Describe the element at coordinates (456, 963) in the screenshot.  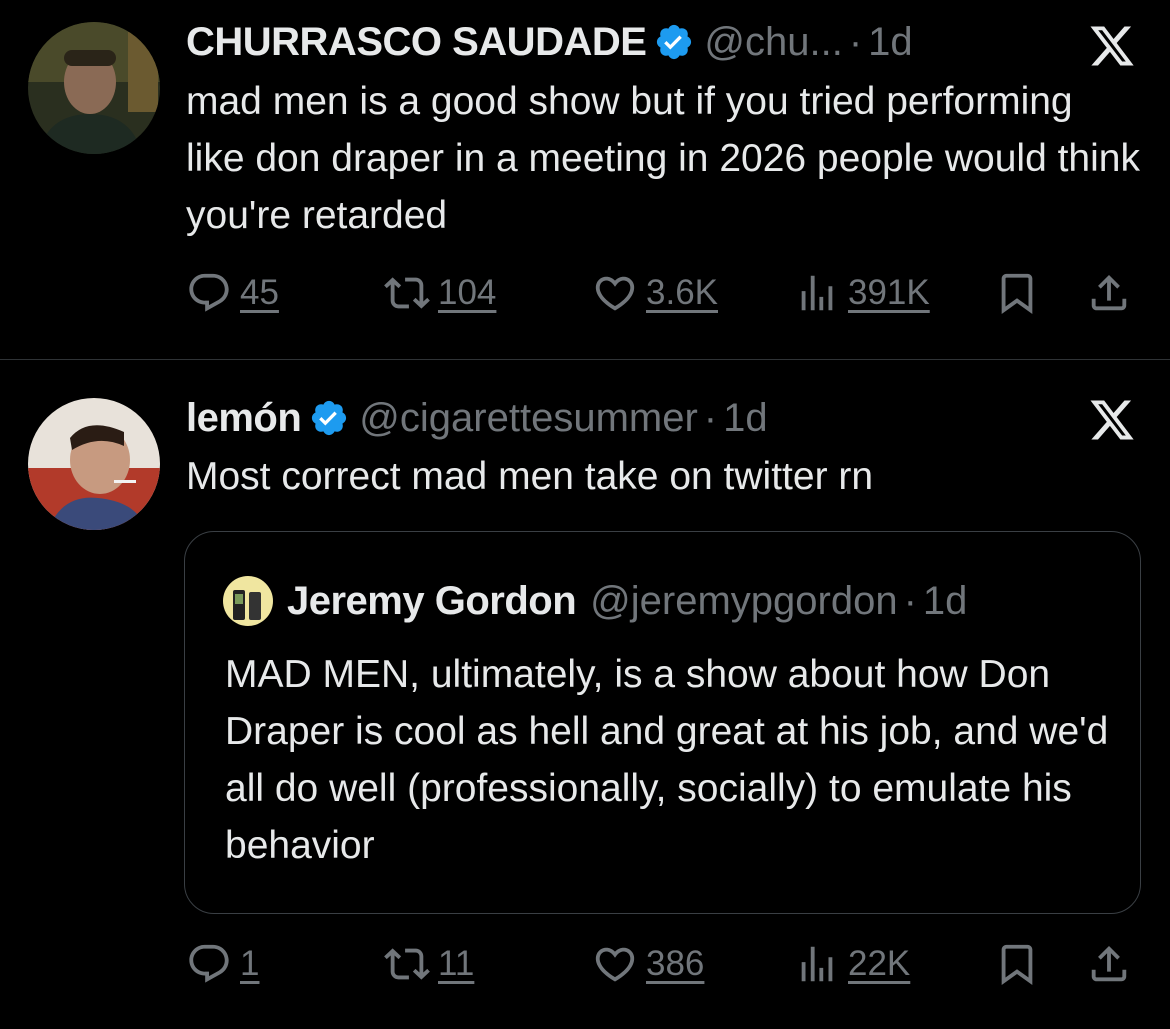
I see `retweet-count: 11` at that location.